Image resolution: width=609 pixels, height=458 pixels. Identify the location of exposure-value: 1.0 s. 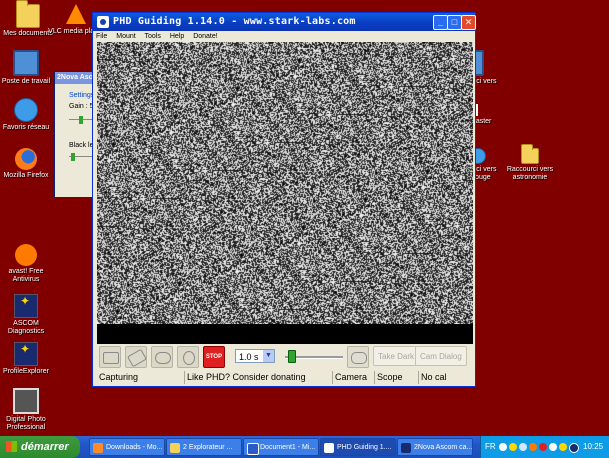
(249, 357).